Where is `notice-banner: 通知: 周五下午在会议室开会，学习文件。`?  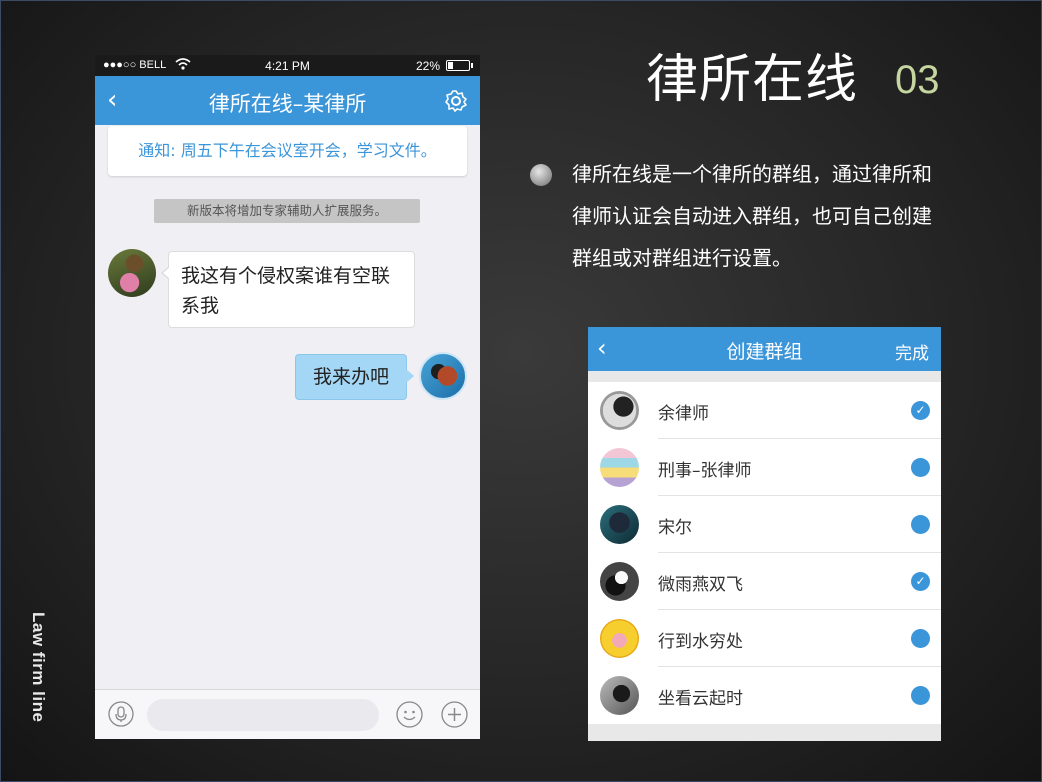
notice-banner: 通知: 周五下午在会议室开会，学习文件。 is located at coordinates (287, 151).